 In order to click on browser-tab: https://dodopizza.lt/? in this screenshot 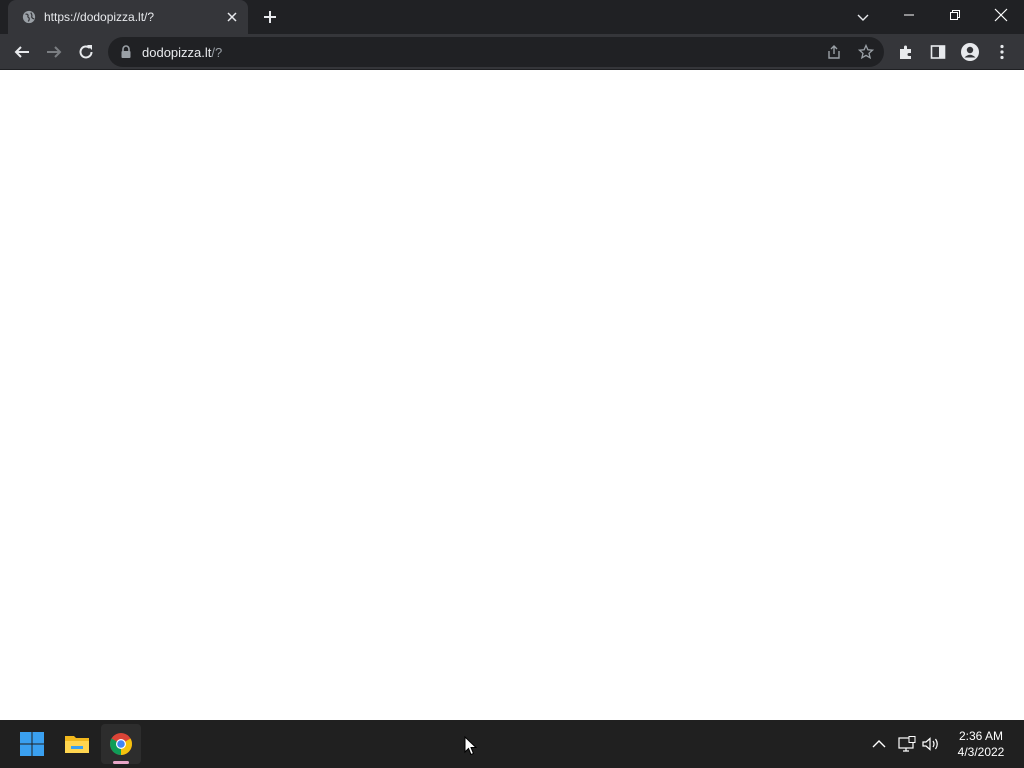, I will do `click(128, 17)`.